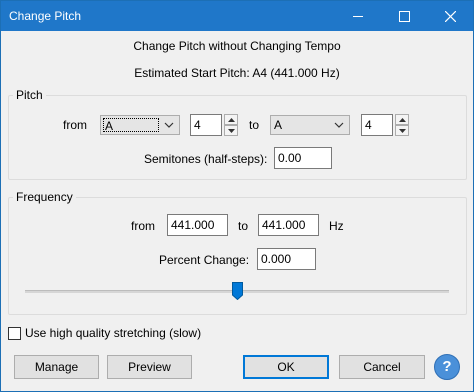 Image resolution: width=474 pixels, height=392 pixels. Describe the element at coordinates (197, 225) in the screenshot. I see `frequency-from-input: 441.000` at that location.